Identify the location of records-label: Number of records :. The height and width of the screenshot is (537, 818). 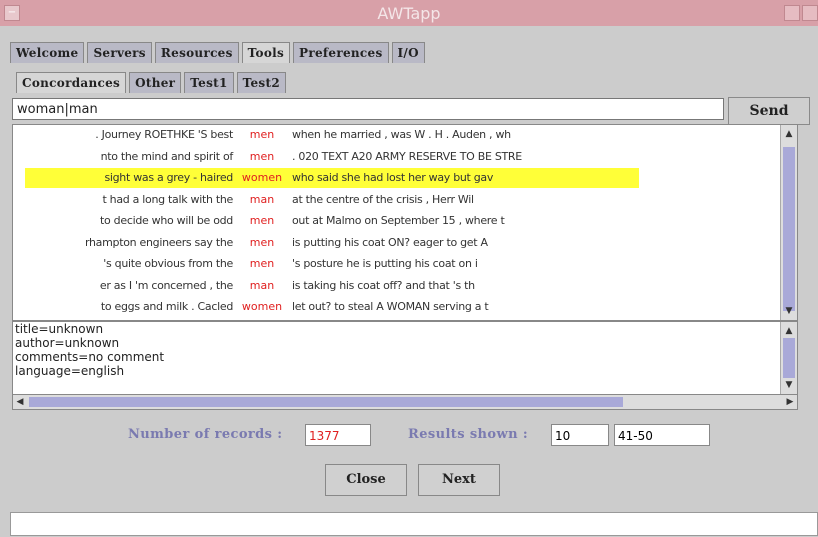
(205, 434).